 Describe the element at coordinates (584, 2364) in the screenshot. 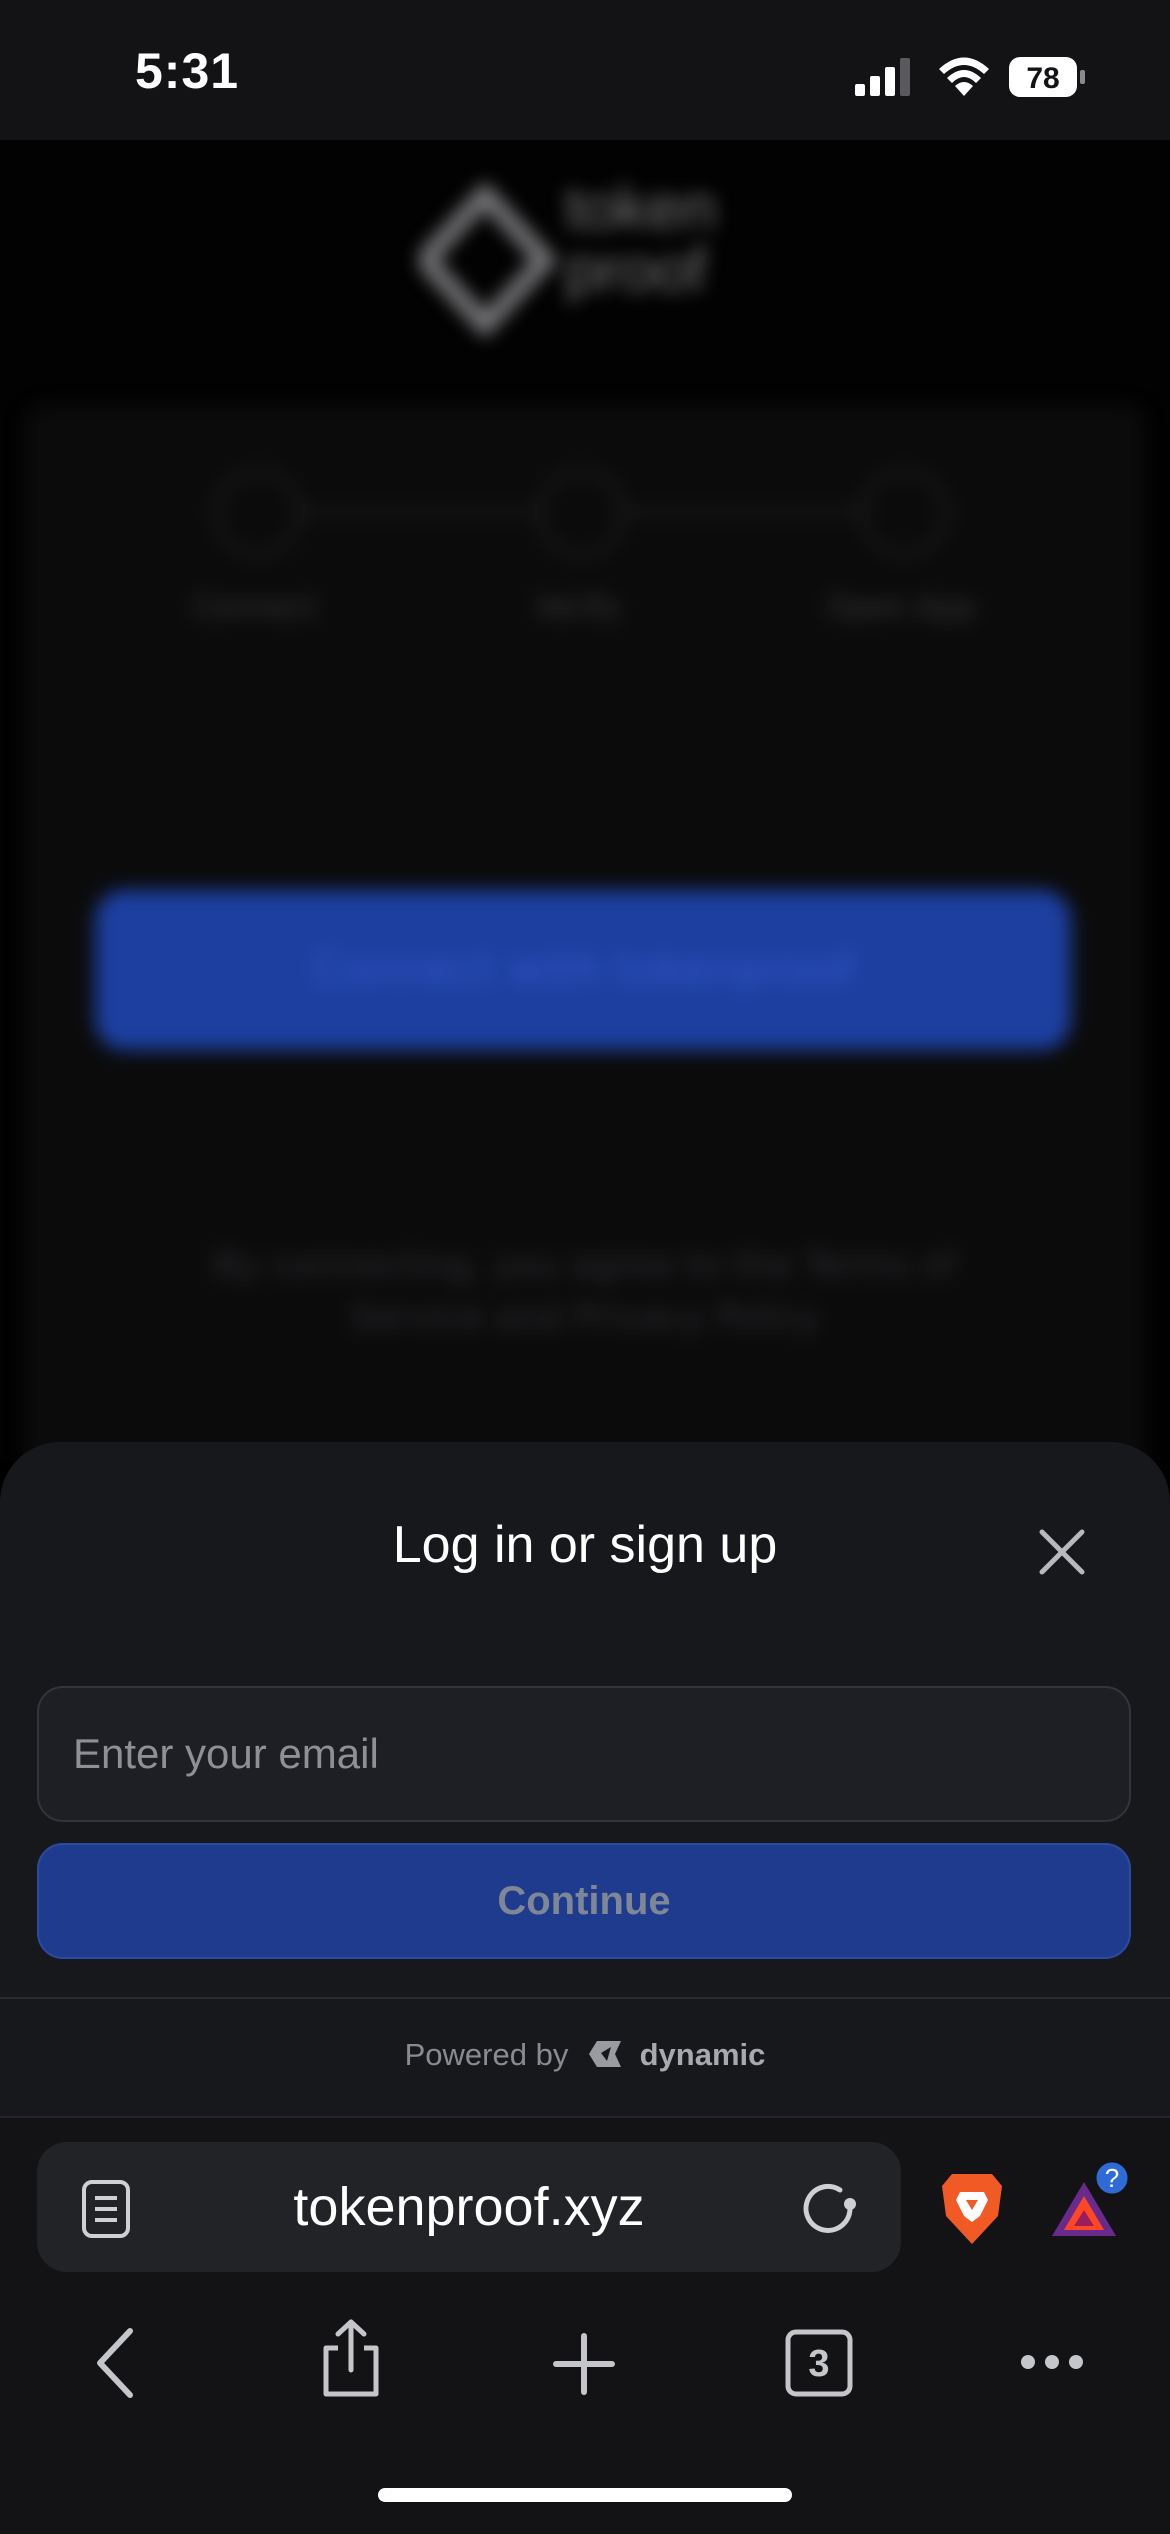

I see `new-tab-icon` at that location.